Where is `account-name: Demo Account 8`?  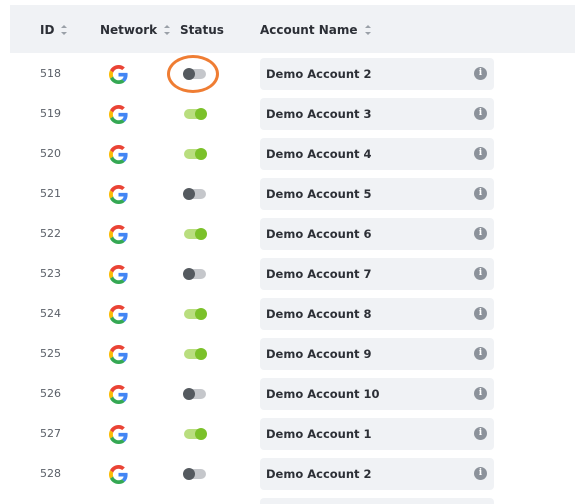 account-name: Demo Account 8 is located at coordinates (319, 314).